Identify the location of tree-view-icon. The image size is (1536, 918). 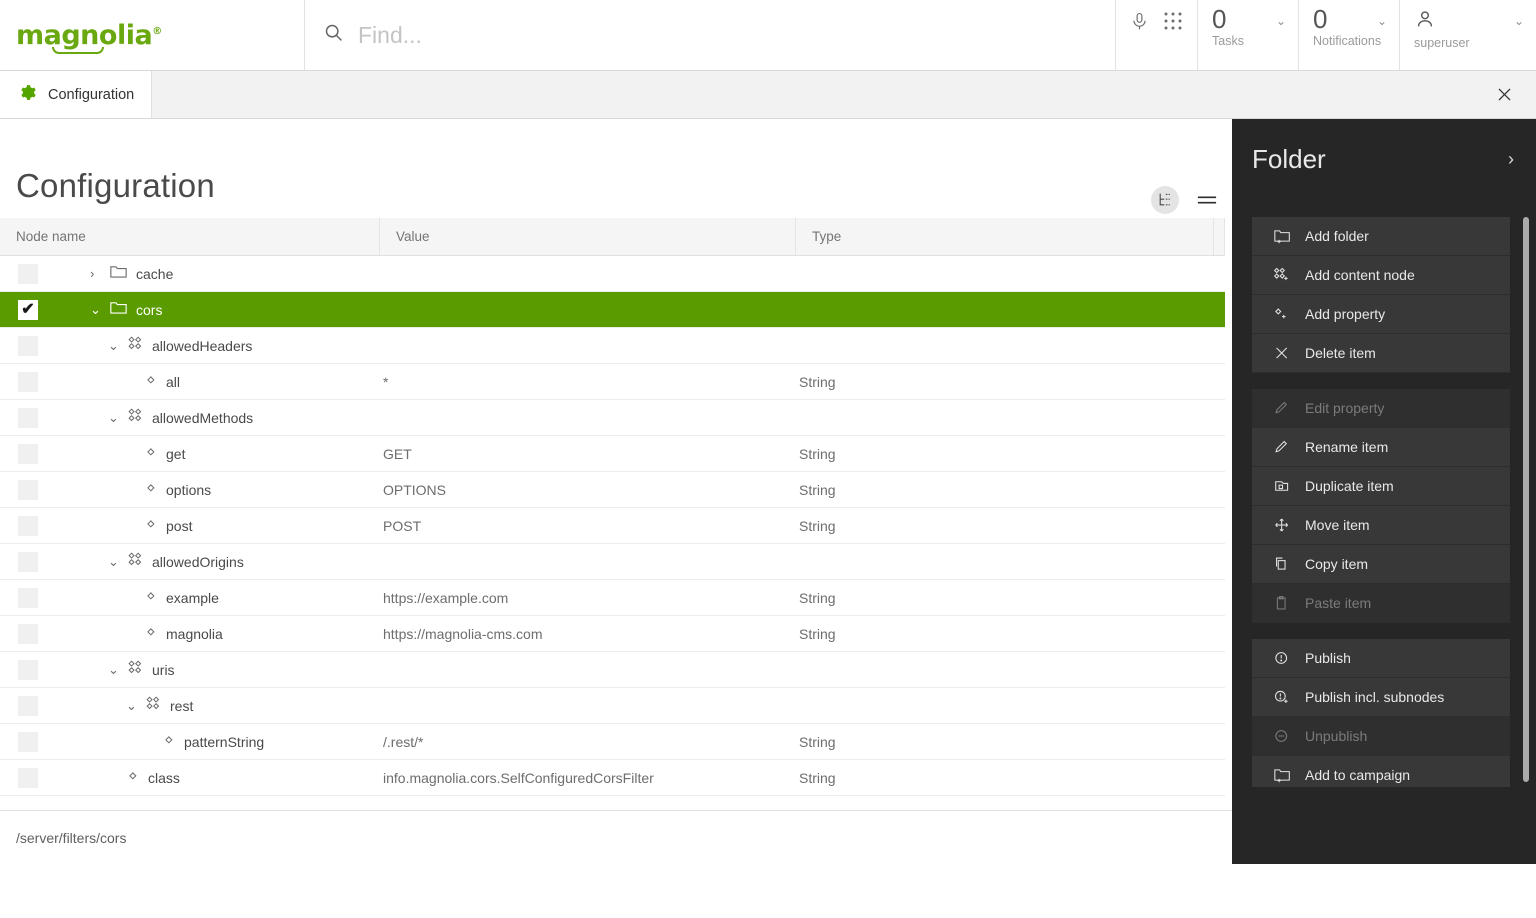
(1165, 200).